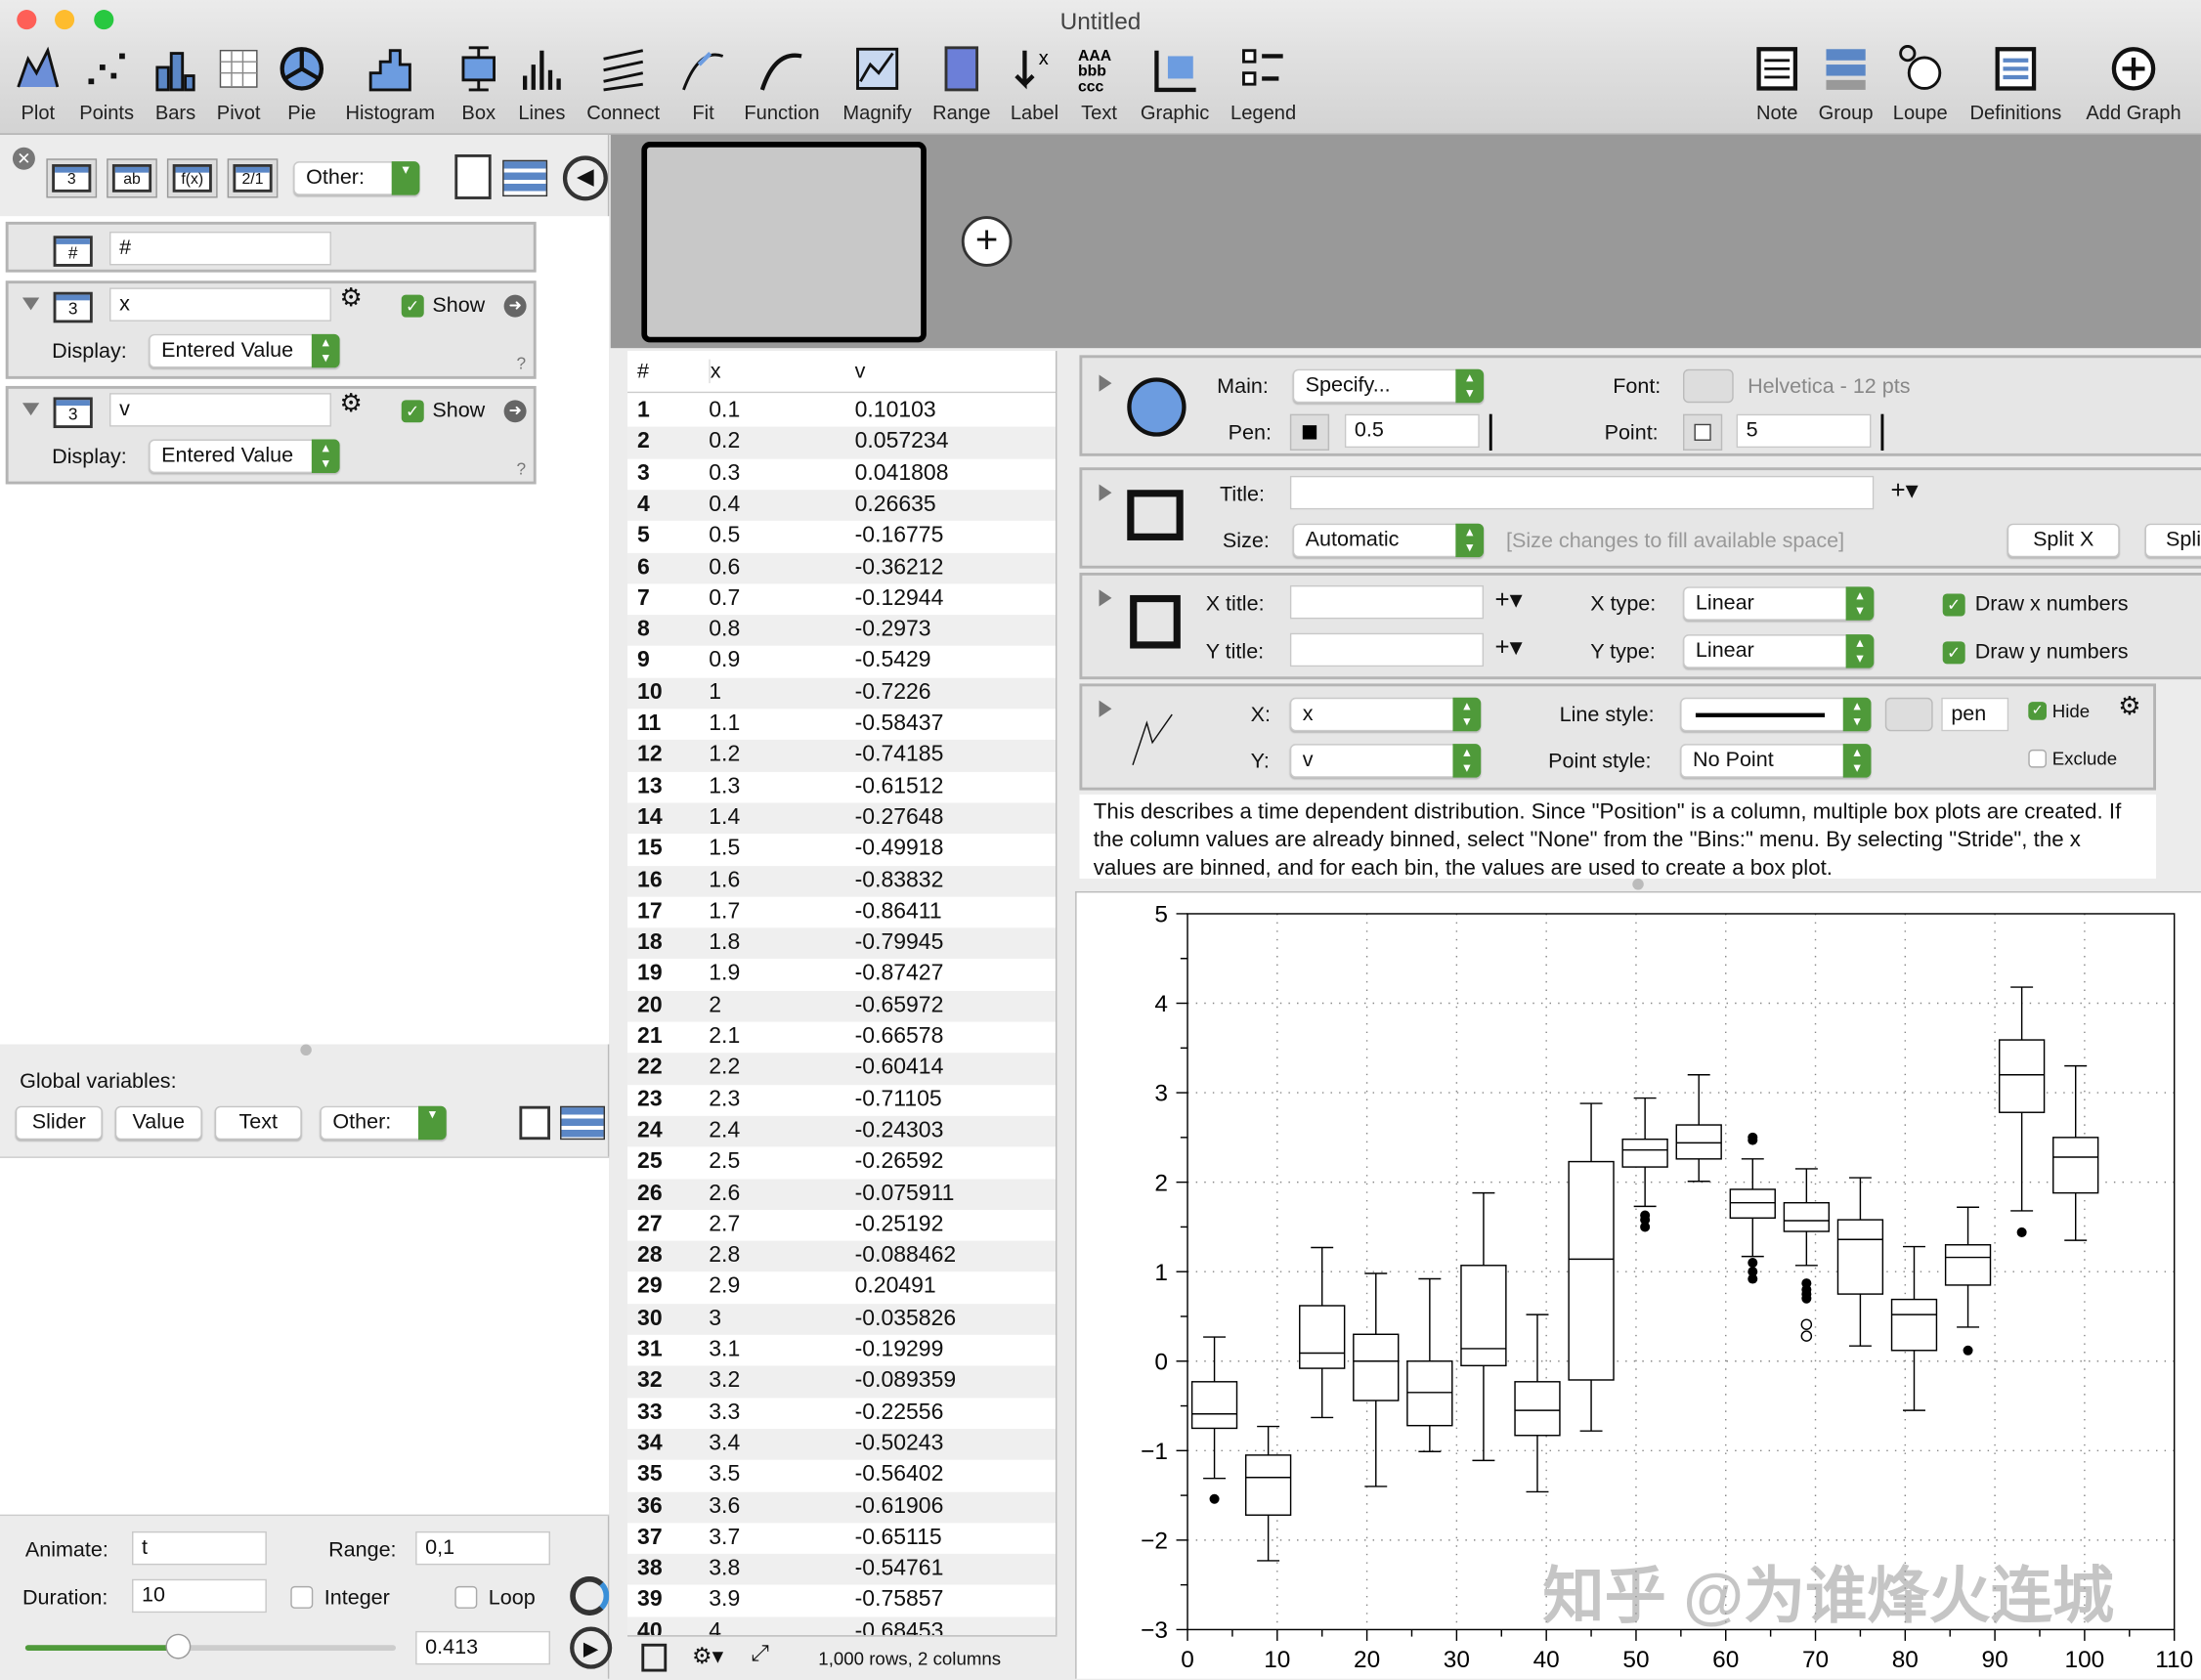 This screenshot has height=1680, width=2201. Describe the element at coordinates (841, 1381) in the screenshot. I see `table-row: 32 3.2 -0.089359` at that location.